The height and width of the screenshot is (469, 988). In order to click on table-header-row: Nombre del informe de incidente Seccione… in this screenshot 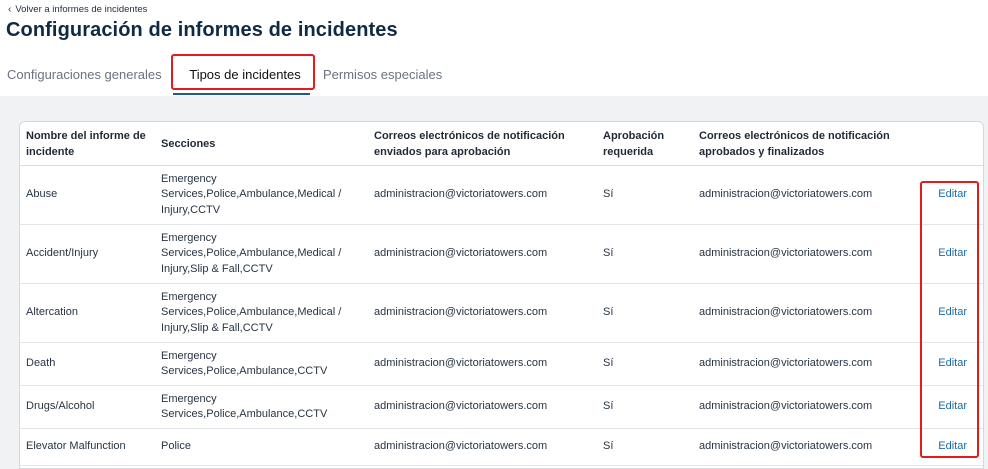, I will do `click(501, 144)`.